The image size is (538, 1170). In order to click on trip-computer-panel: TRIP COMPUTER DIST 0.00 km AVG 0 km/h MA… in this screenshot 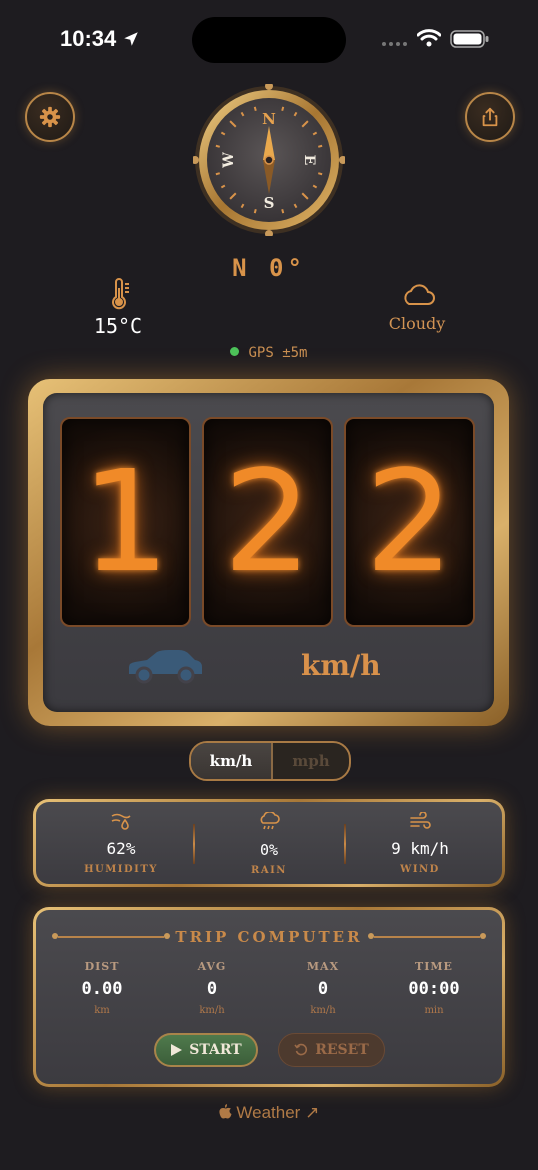, I will do `click(269, 997)`.